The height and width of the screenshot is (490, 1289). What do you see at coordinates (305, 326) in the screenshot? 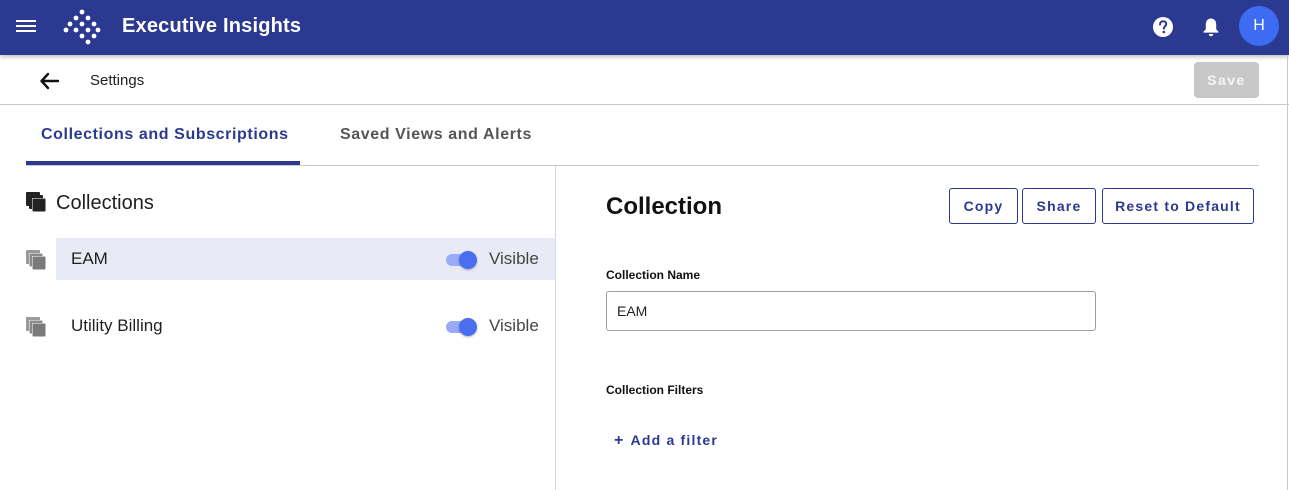
I see `collection-row-utility-billing: Utility Billing Visible` at bounding box center [305, 326].